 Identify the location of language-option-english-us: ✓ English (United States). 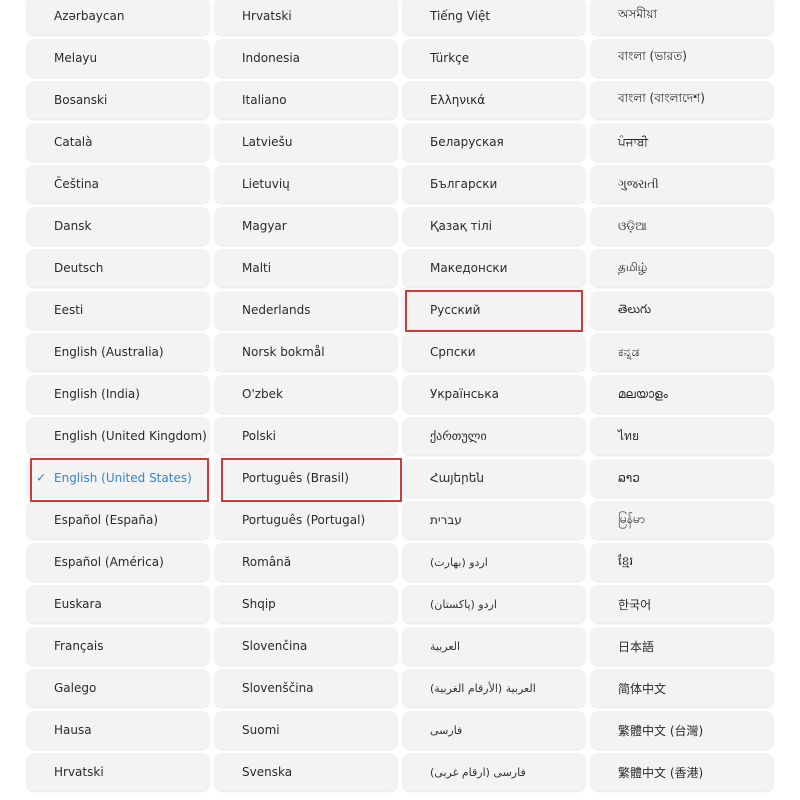
(118, 478).